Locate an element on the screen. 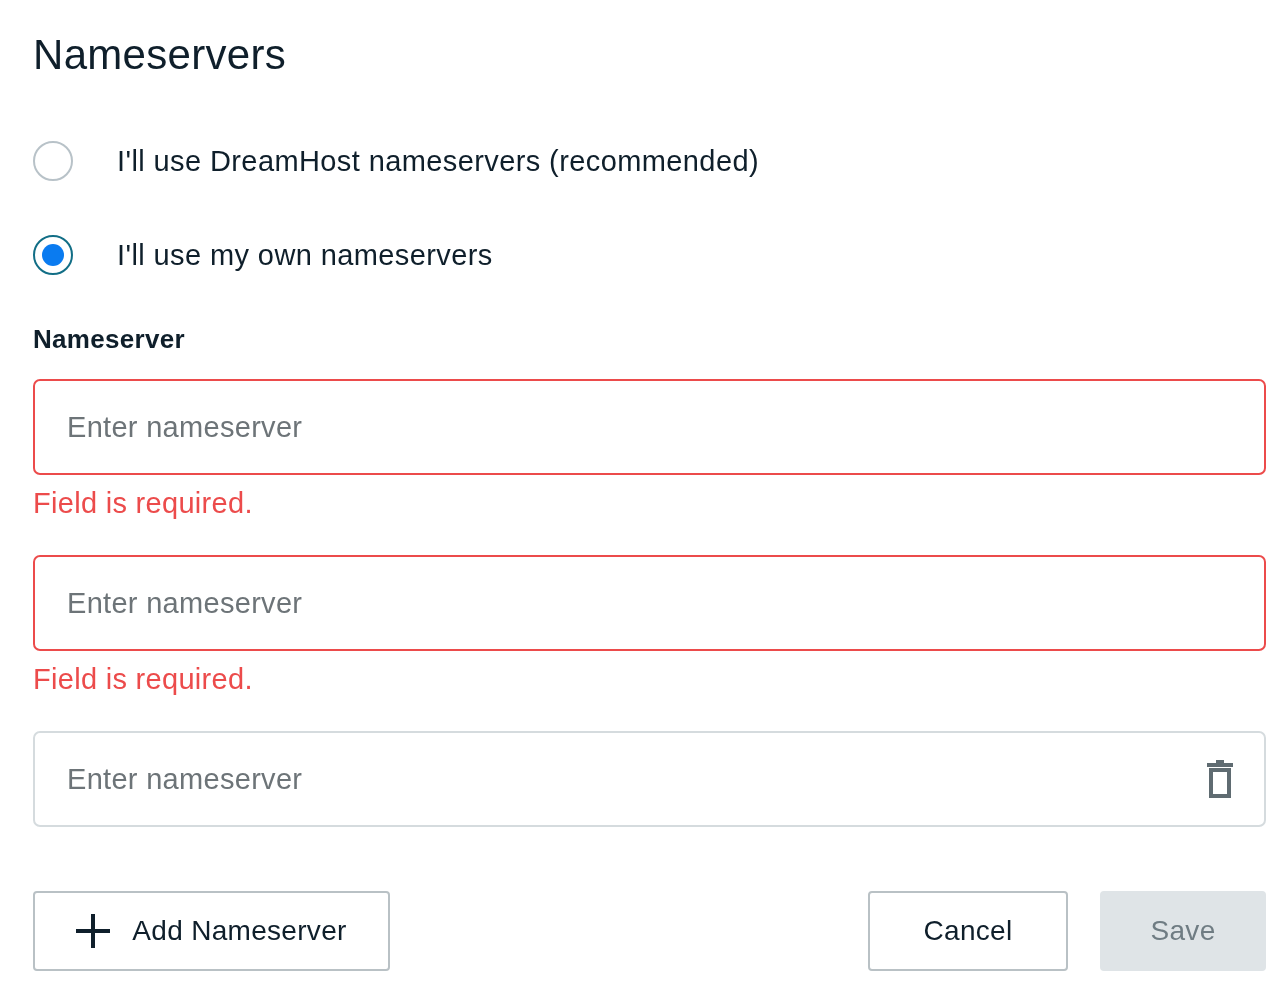  field-label: Nameserver is located at coordinates (109, 339).